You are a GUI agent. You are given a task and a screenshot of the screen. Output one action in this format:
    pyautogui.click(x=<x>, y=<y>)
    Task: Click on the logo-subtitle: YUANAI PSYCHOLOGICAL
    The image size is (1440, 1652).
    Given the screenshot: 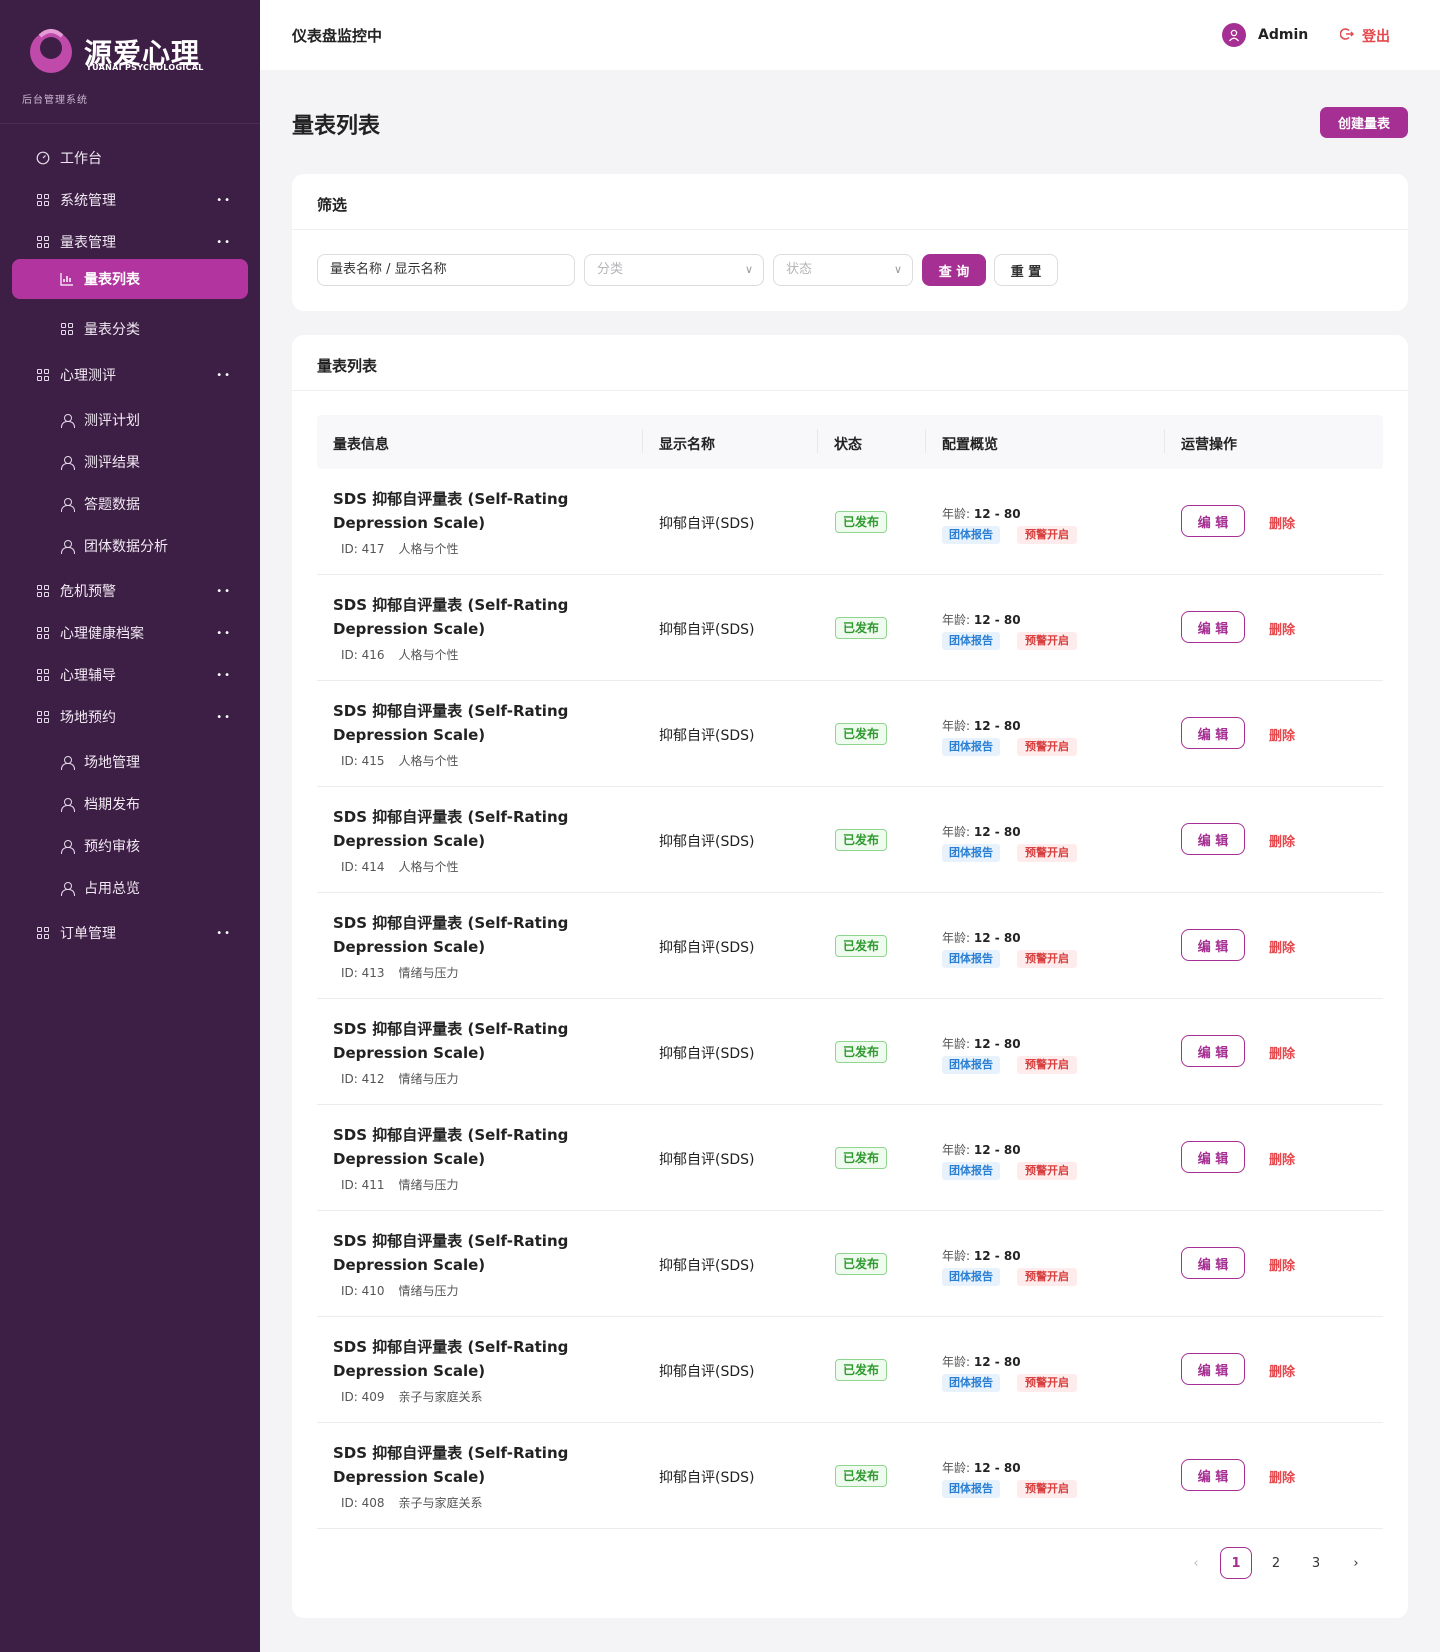 What is the action you would take?
    pyautogui.click(x=145, y=67)
    